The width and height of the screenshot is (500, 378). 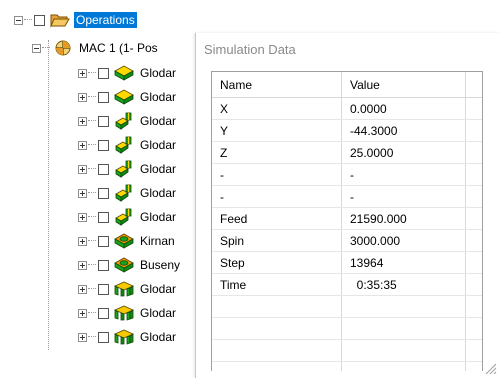 What do you see at coordinates (347, 109) in the screenshot?
I see `table-row: X 0.0000` at bounding box center [347, 109].